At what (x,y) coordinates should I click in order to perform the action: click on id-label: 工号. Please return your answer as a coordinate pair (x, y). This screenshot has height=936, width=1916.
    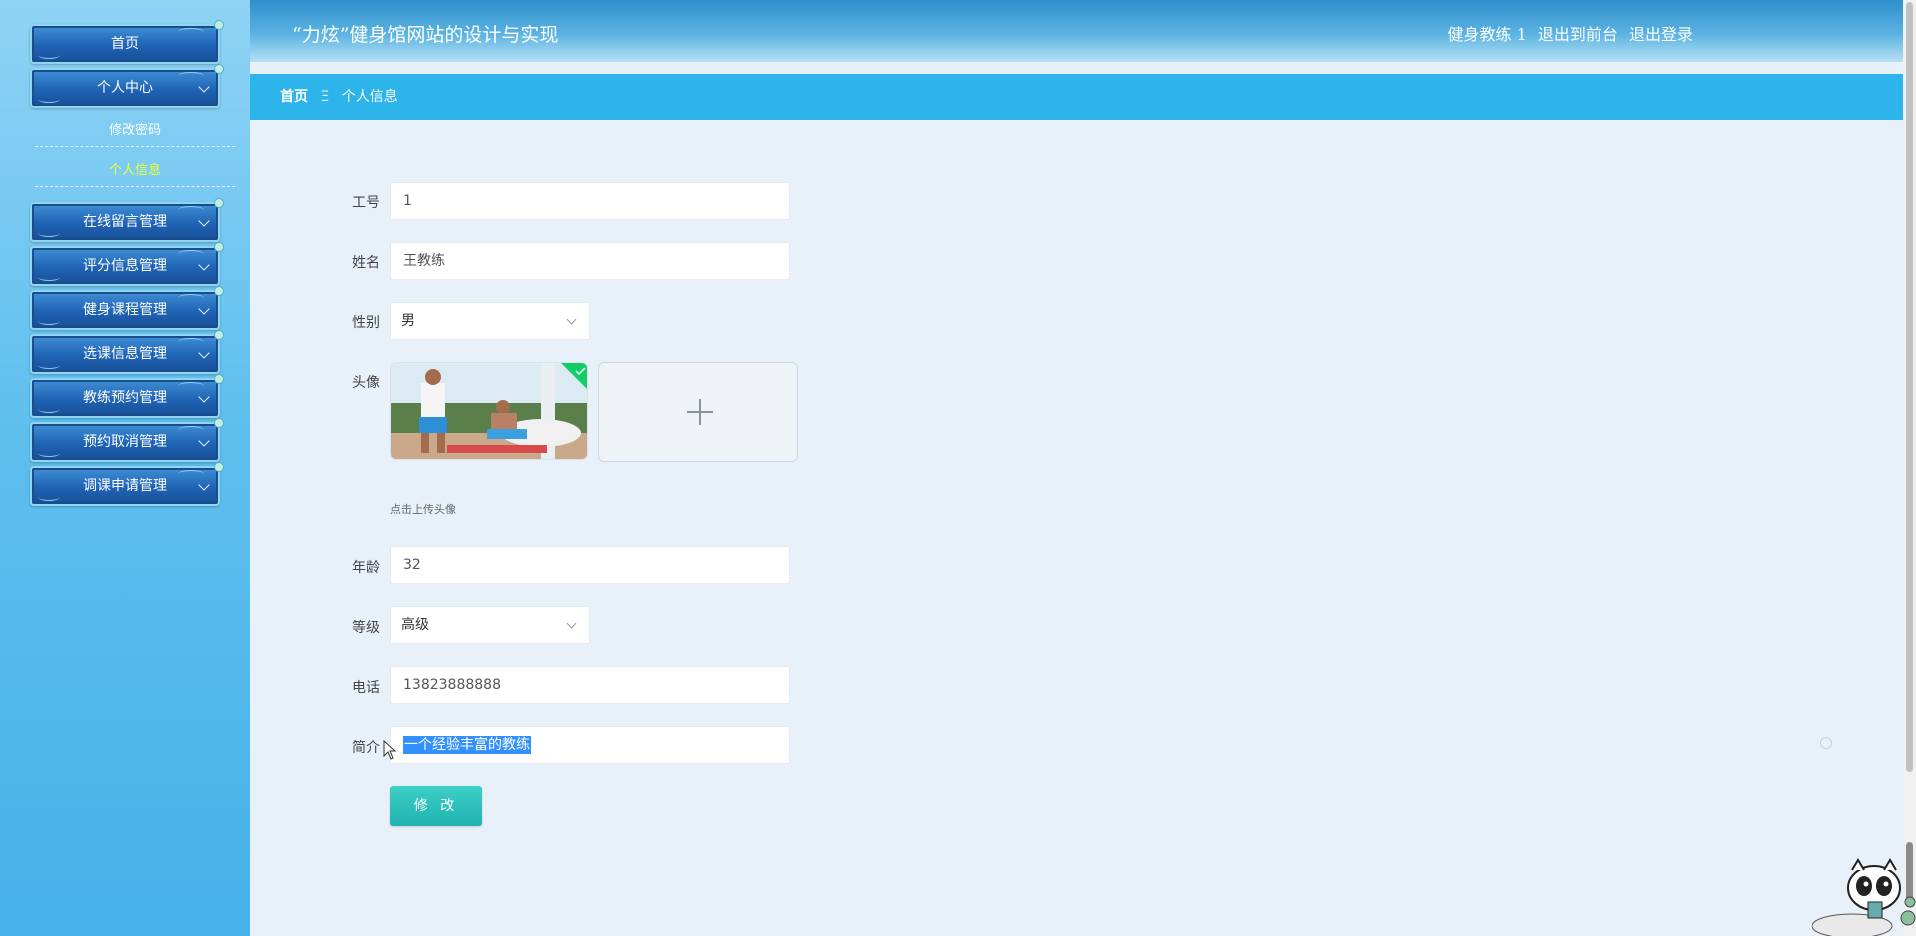
    Looking at the image, I should click on (366, 203).